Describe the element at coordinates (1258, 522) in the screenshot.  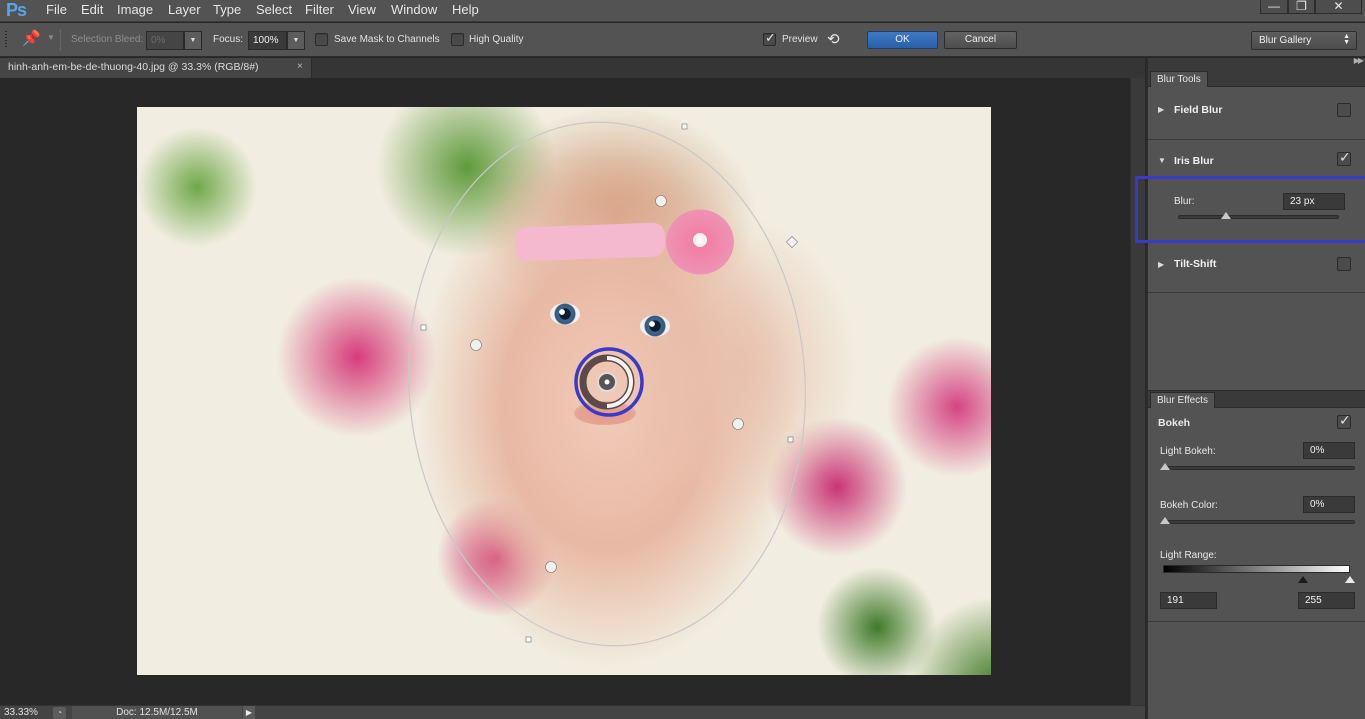
I see `bokeh-color-slider-track` at that location.